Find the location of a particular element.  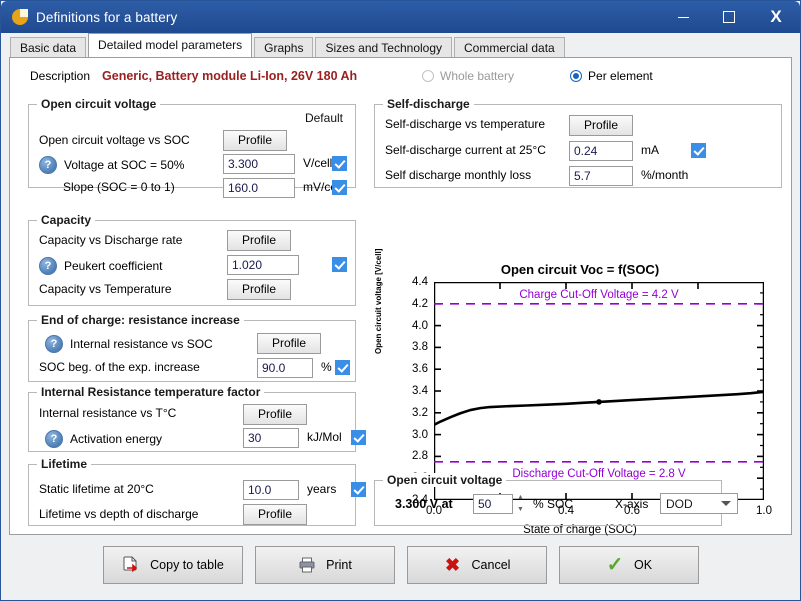

radio-whole-battery-label: Whole battery is located at coordinates (477, 76).